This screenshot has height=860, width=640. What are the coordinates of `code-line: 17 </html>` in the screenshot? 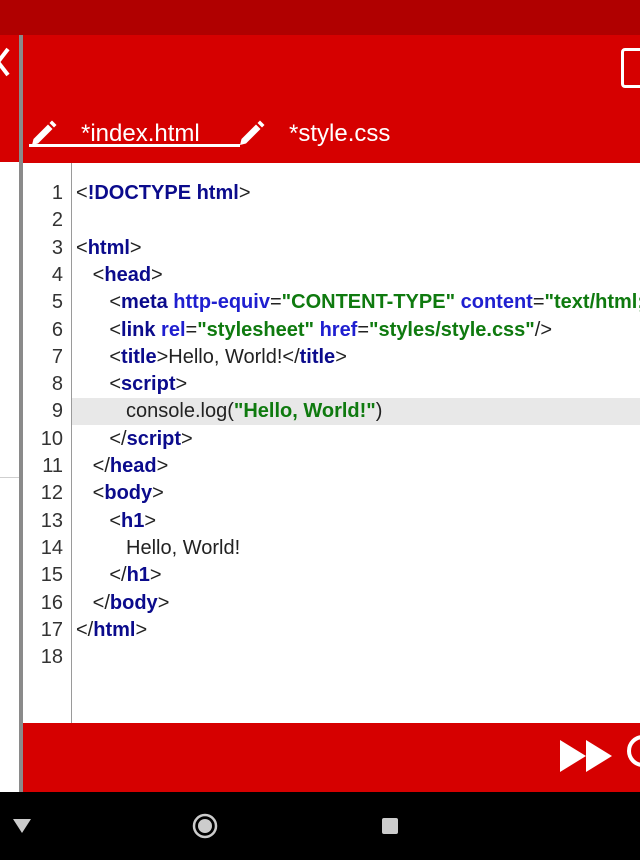 It's located at (331, 630).